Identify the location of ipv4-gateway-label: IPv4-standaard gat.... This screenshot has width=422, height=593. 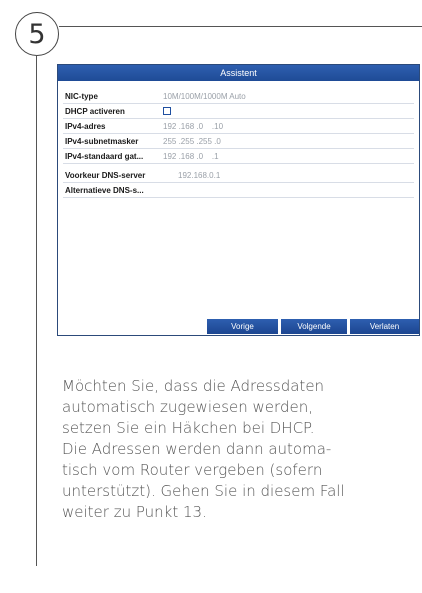
(104, 156).